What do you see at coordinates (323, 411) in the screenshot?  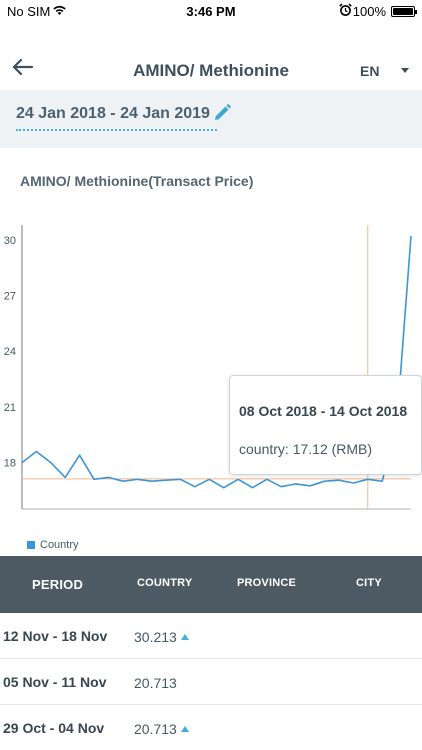 I see `tooltip-period: 08 Oct 2018 - 14 Oct 2018` at bounding box center [323, 411].